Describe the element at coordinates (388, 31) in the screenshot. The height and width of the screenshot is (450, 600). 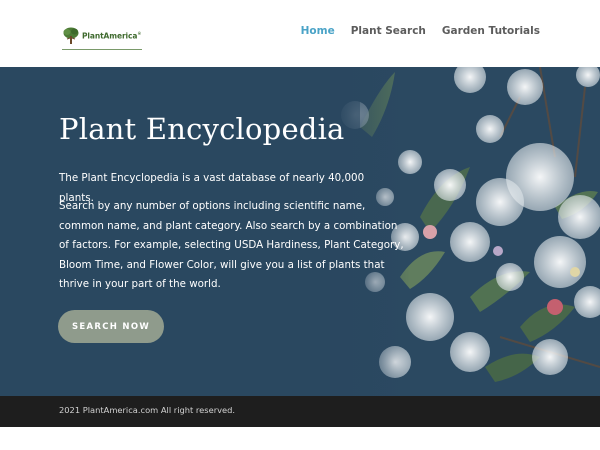
I see `nav-plant-search: Plant Search` at that location.